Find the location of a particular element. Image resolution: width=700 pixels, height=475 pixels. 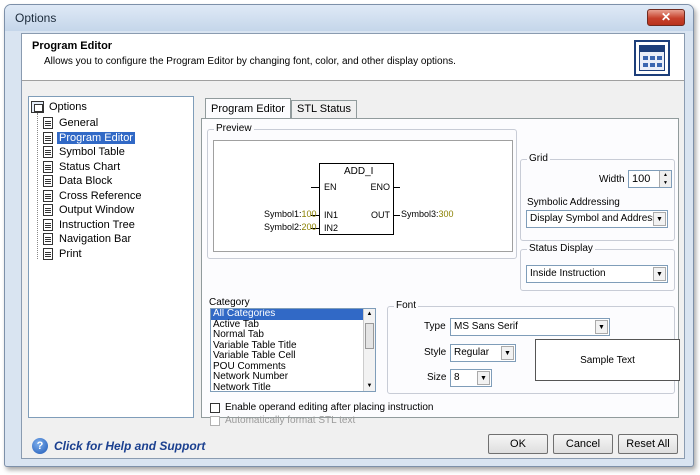

category-label: Category is located at coordinates (229, 302).